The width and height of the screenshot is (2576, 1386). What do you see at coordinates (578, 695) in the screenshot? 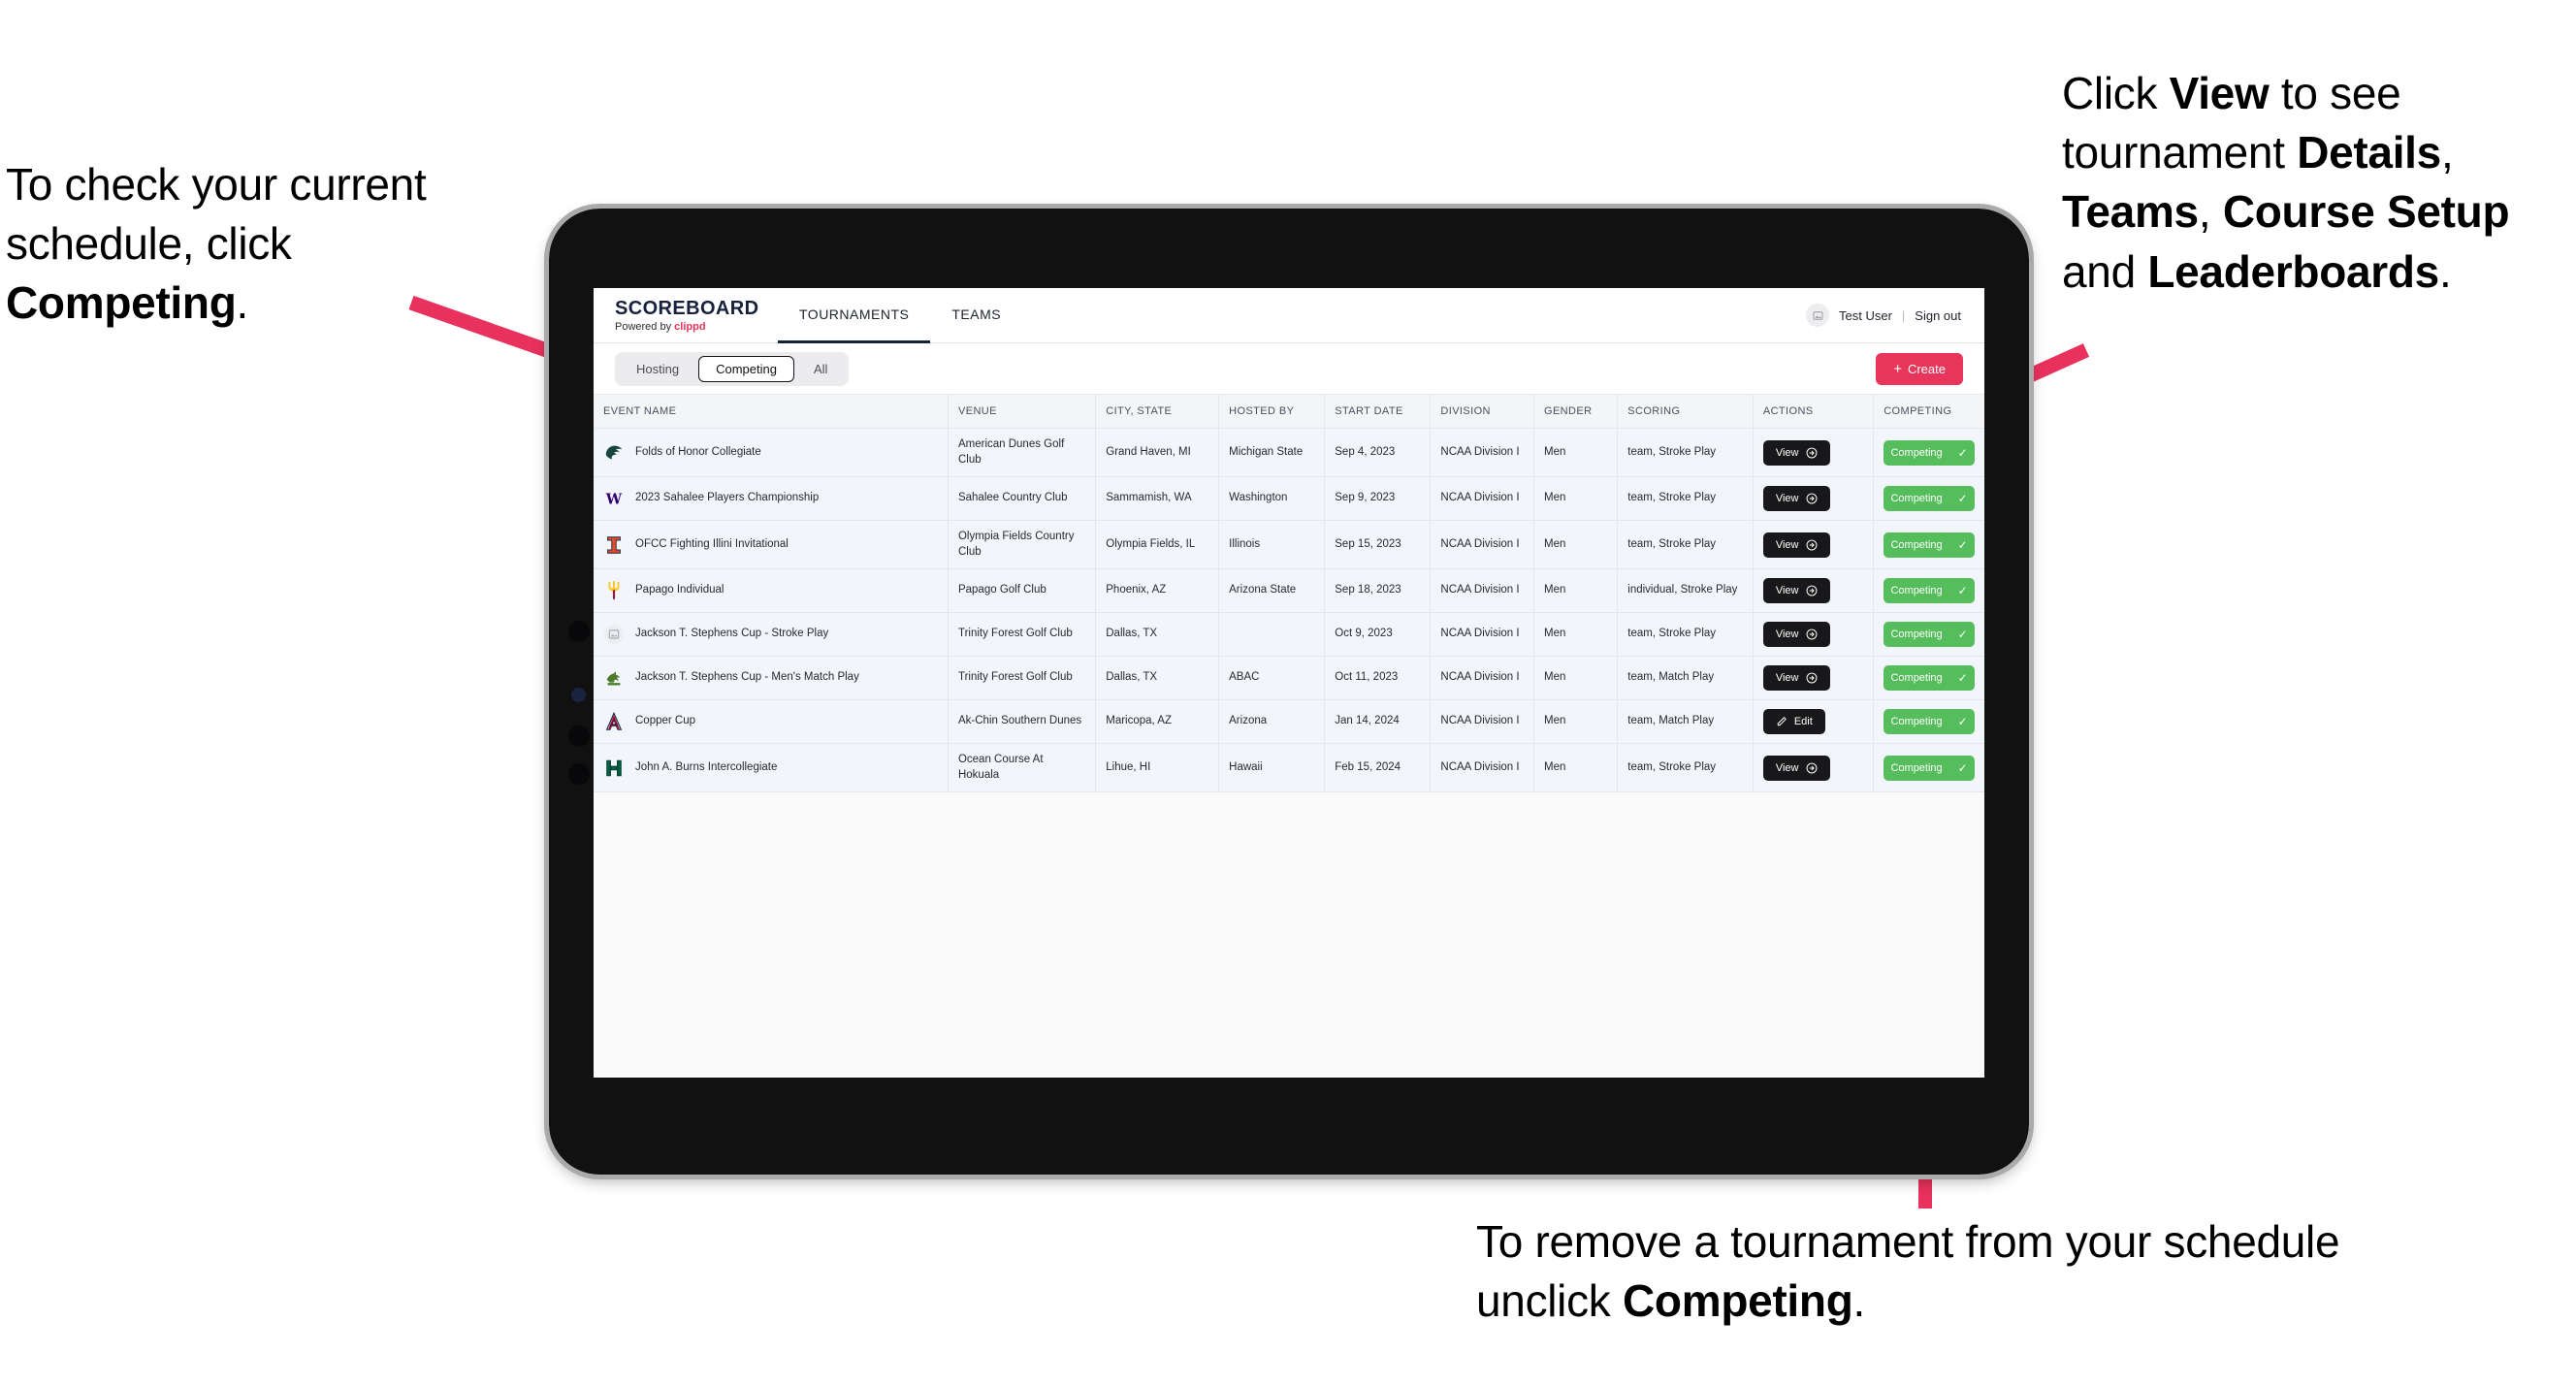
I see `tablet-camera-icon` at bounding box center [578, 695].